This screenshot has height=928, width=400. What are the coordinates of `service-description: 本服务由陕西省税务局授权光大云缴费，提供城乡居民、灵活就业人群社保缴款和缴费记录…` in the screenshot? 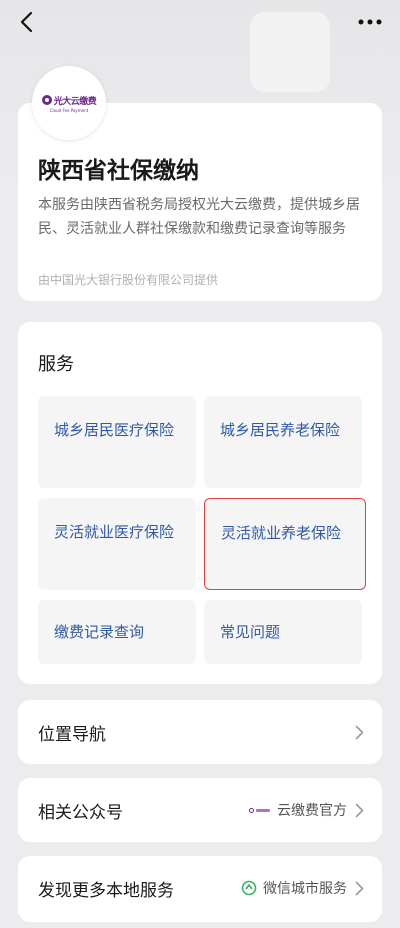 It's located at (199, 217).